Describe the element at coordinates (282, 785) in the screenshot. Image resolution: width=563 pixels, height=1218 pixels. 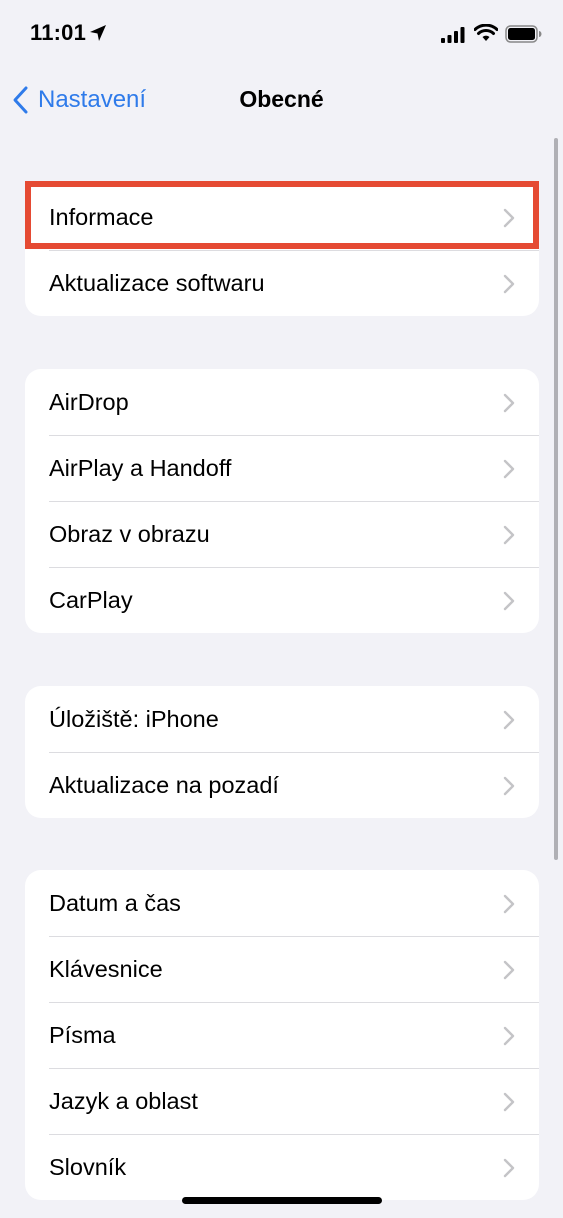
I see `row-aktualizace-na-pozadi: Aktualizace na pozadí` at that location.